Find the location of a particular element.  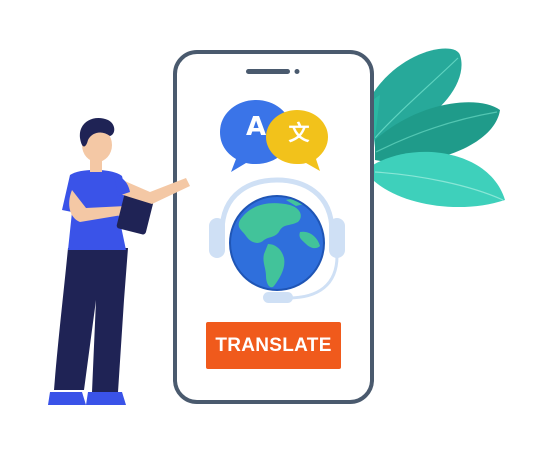

phone-speaker is located at coordinates (268, 71).